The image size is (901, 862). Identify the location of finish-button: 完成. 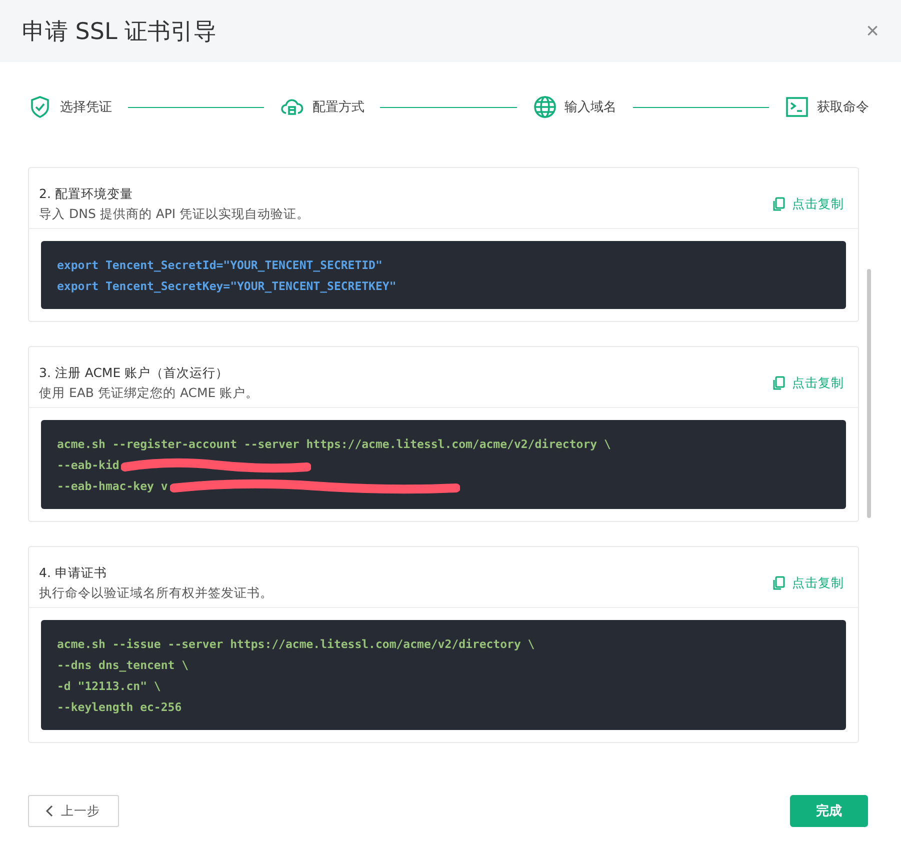
(829, 811).